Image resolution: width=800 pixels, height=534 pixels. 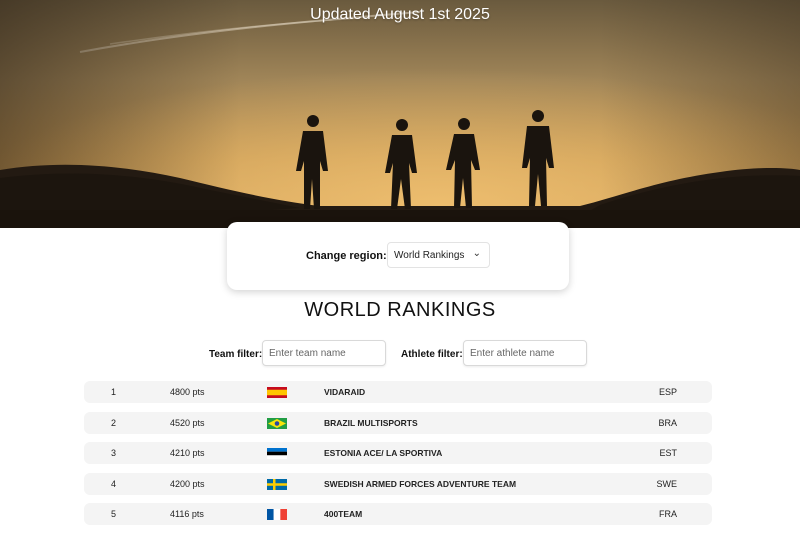 What do you see at coordinates (277, 423) in the screenshot?
I see `brazil-flag-icon` at bounding box center [277, 423].